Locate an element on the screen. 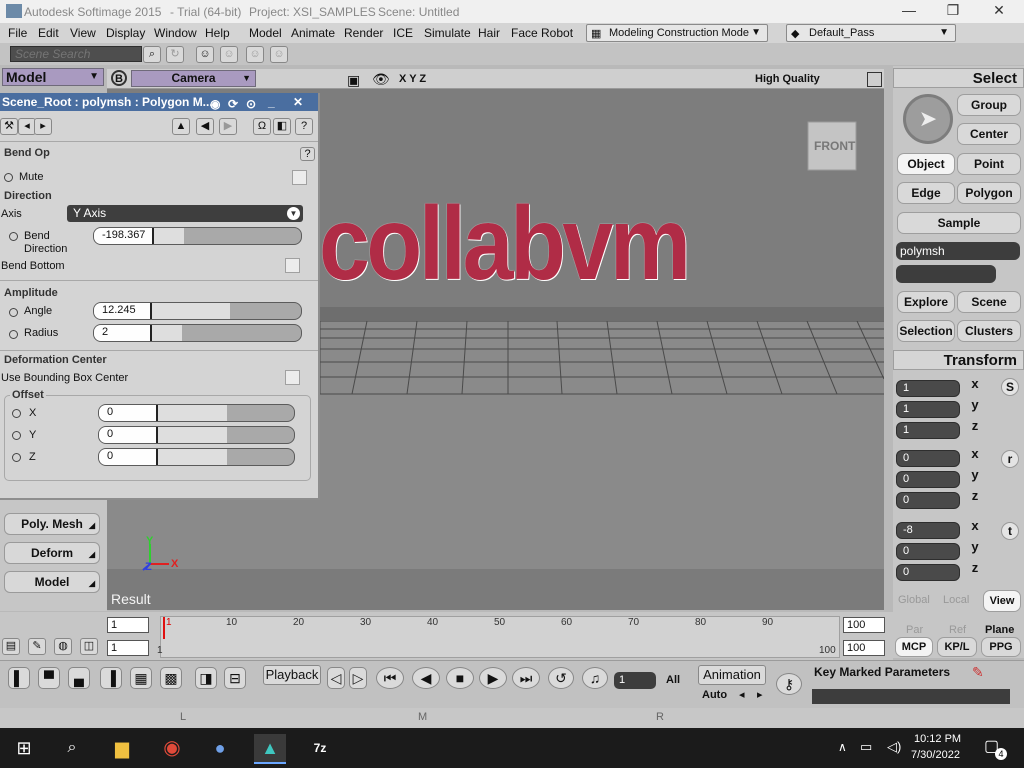 This screenshot has width=1024, height=768. transform-tool-icon: ☺ is located at coordinates (229, 54).